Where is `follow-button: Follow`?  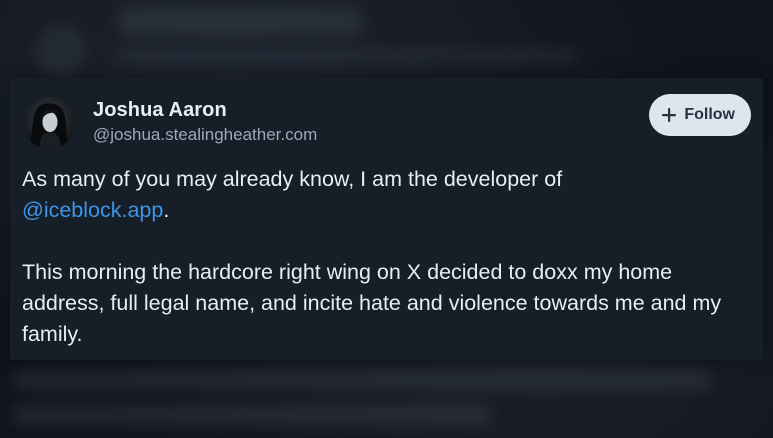 follow-button: Follow is located at coordinates (700, 115).